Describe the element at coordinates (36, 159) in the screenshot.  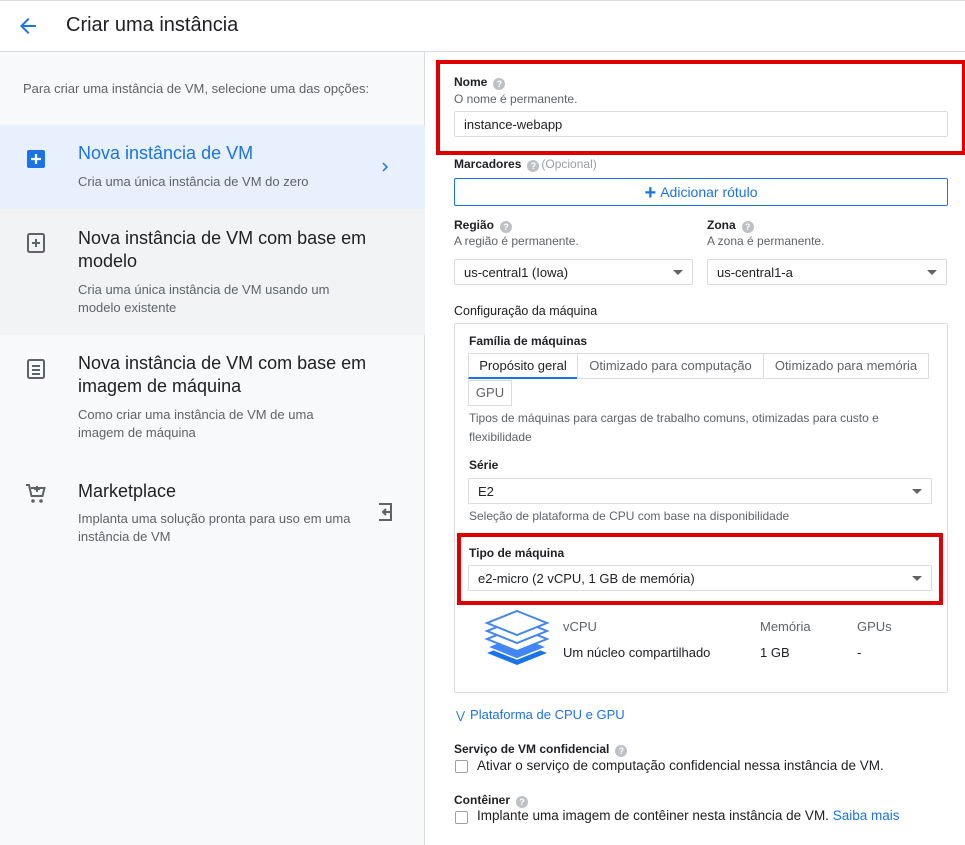
I see `add-box-icon` at that location.